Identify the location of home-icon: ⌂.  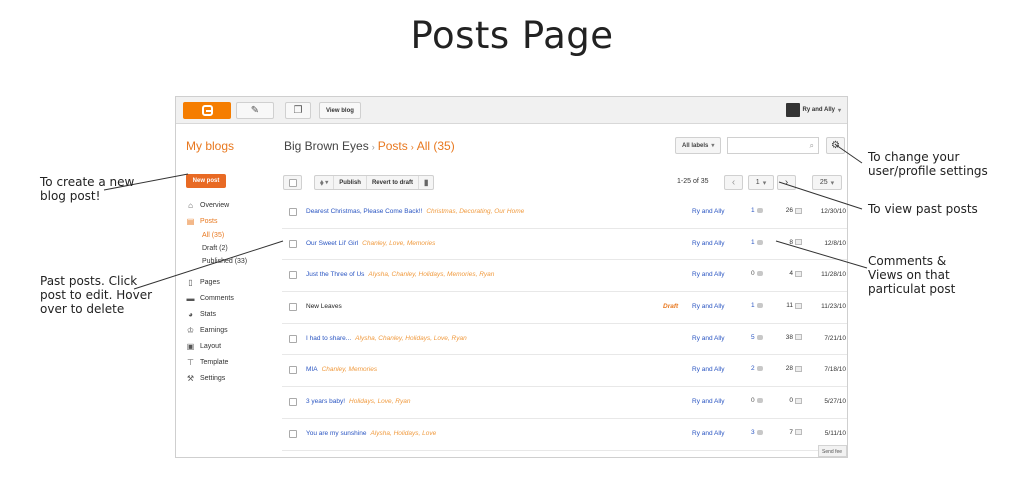
(190, 205).